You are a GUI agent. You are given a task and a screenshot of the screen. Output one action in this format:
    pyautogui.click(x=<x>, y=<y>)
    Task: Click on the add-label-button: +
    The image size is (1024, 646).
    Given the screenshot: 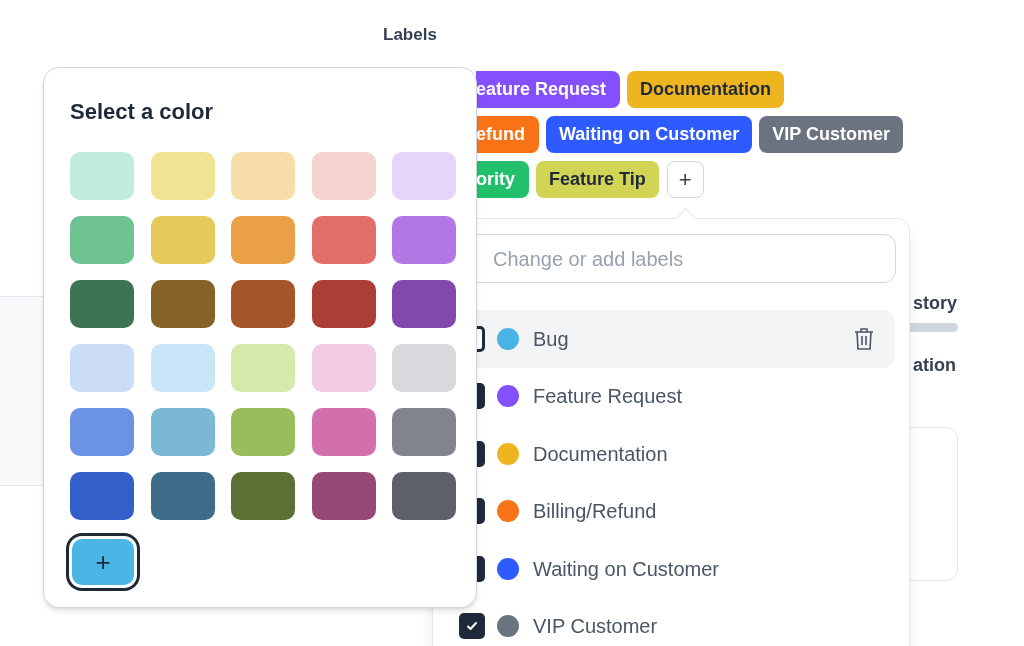 What is the action you would take?
    pyautogui.click(x=685, y=179)
    